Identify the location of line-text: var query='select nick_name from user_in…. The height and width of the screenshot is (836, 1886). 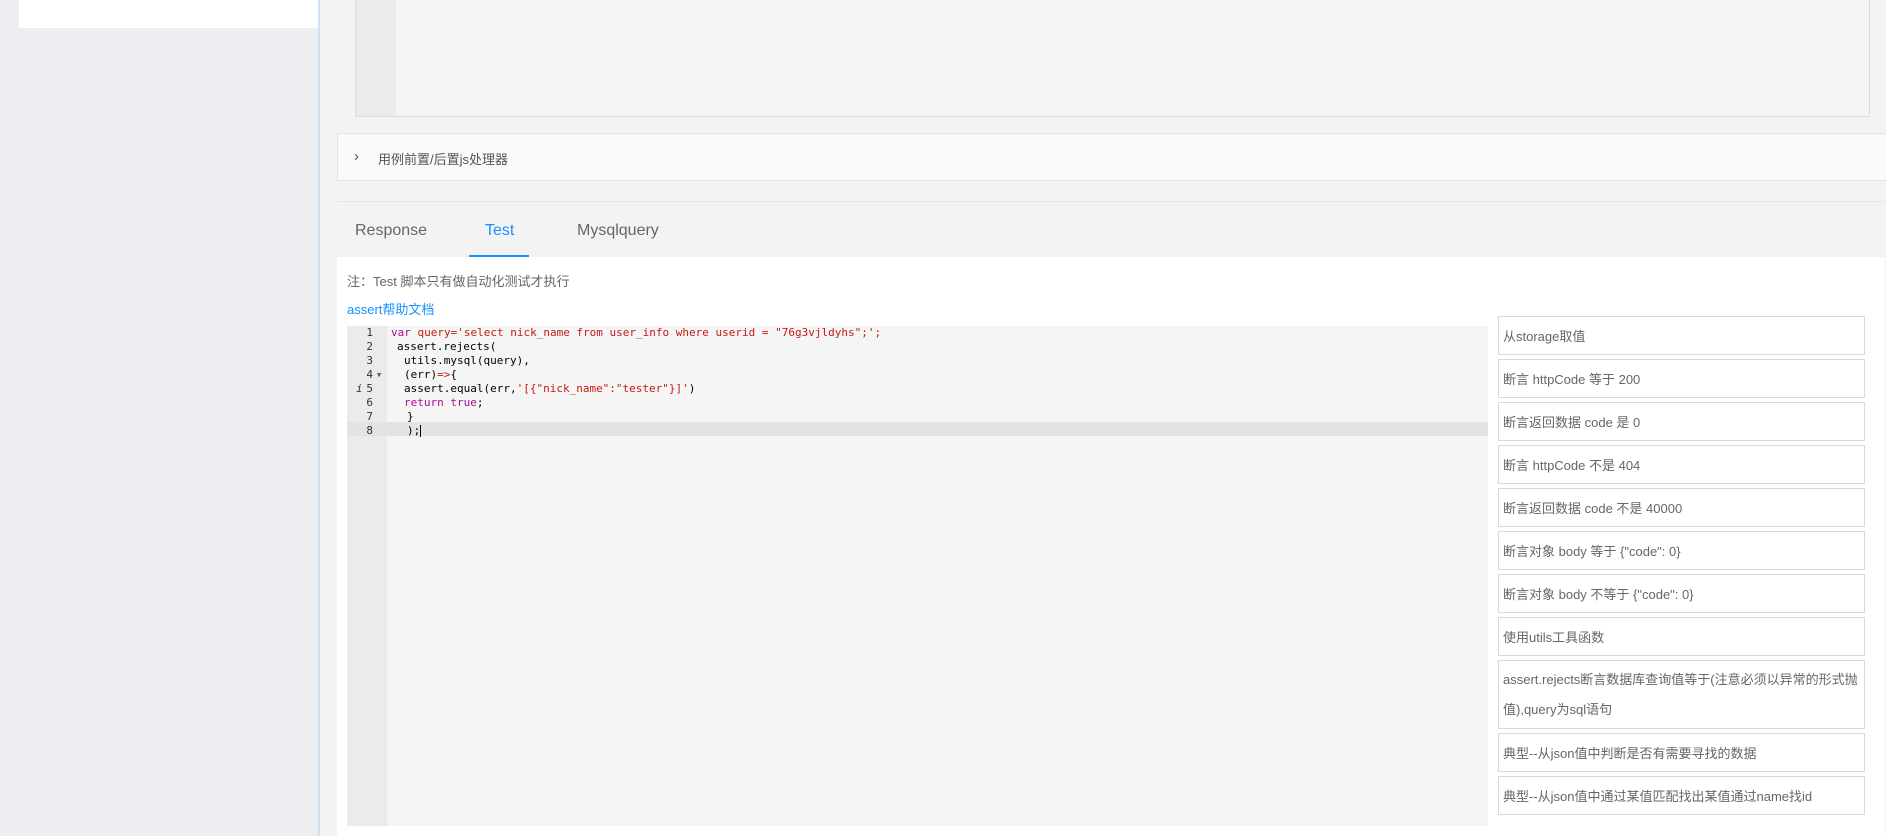
(636, 332).